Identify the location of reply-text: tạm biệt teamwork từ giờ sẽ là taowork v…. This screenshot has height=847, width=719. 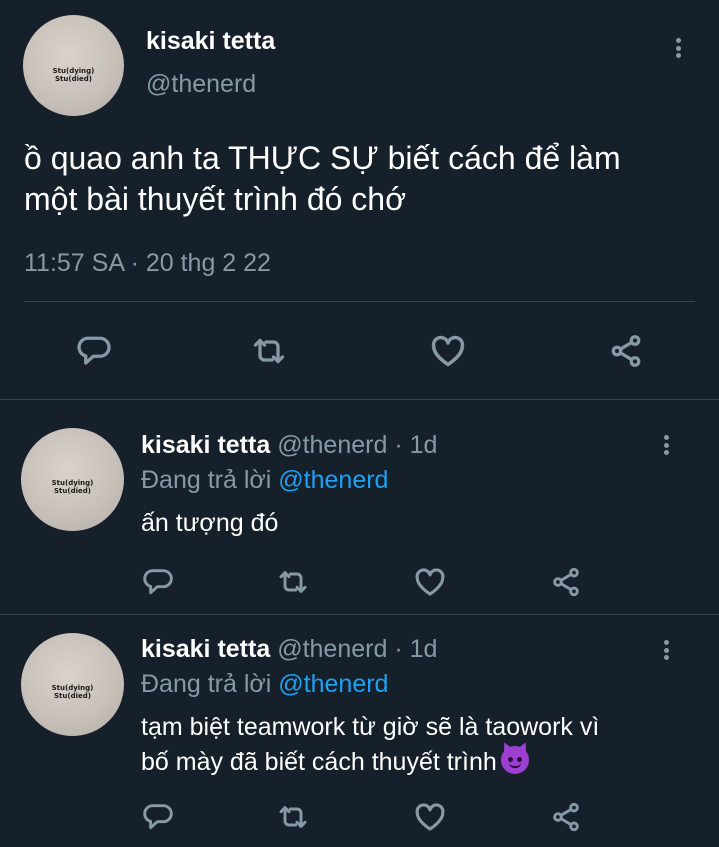
(370, 744).